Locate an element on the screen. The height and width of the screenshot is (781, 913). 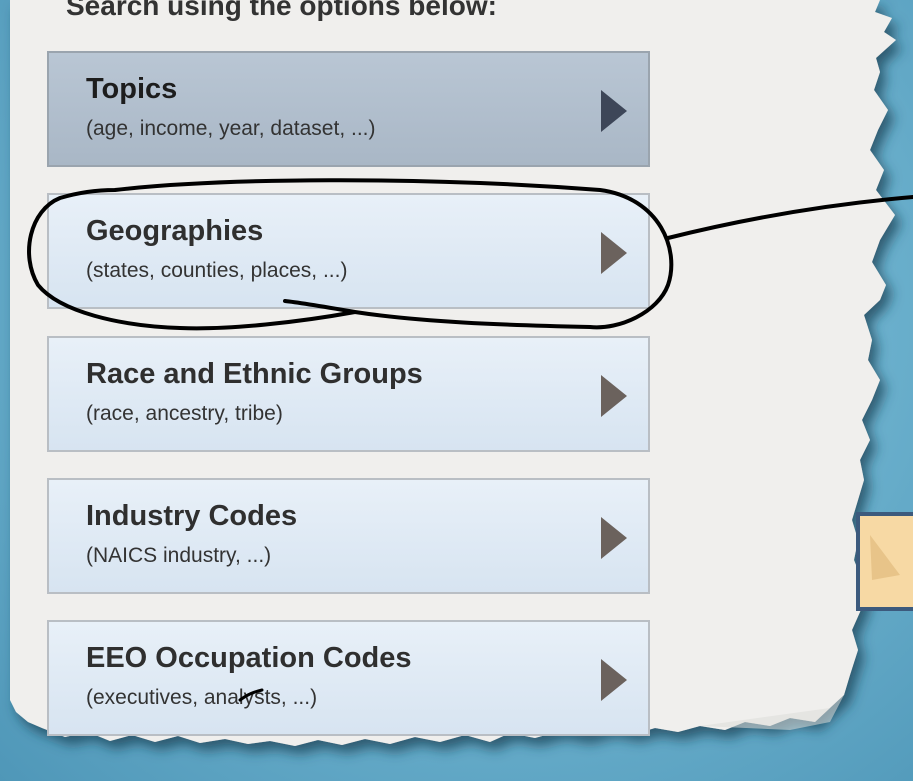
option-eeo-occupation-codes-subtitle: (executives, analysts, ...) is located at coordinates (202, 697).